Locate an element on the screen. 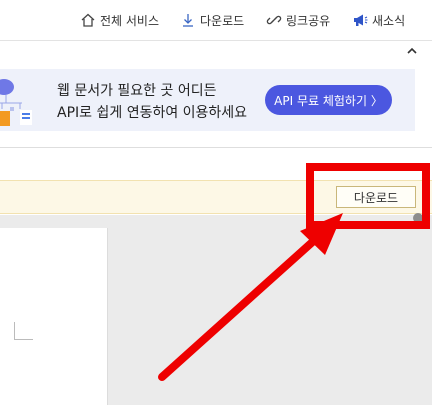 Image resolution: width=432 pixels, height=405 pixels. download-button: 다운로드 is located at coordinates (376, 197).